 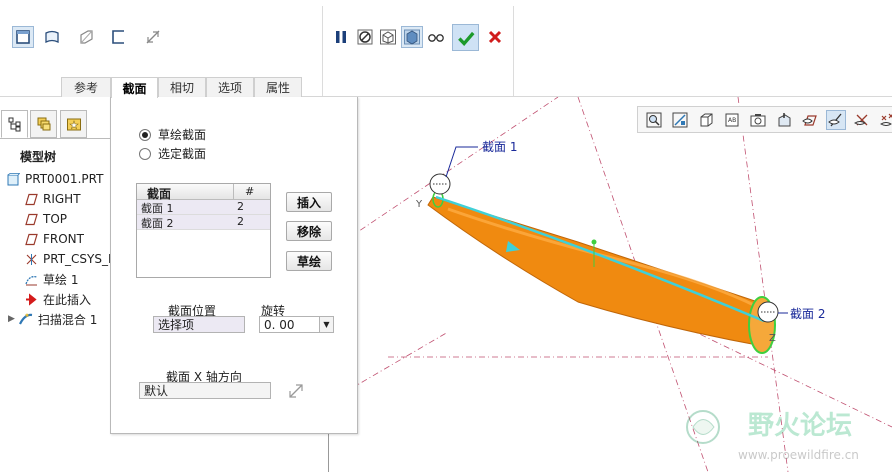 What do you see at coordinates (176, 325) in the screenshot?
I see `field-value: 选择项` at bounding box center [176, 325].